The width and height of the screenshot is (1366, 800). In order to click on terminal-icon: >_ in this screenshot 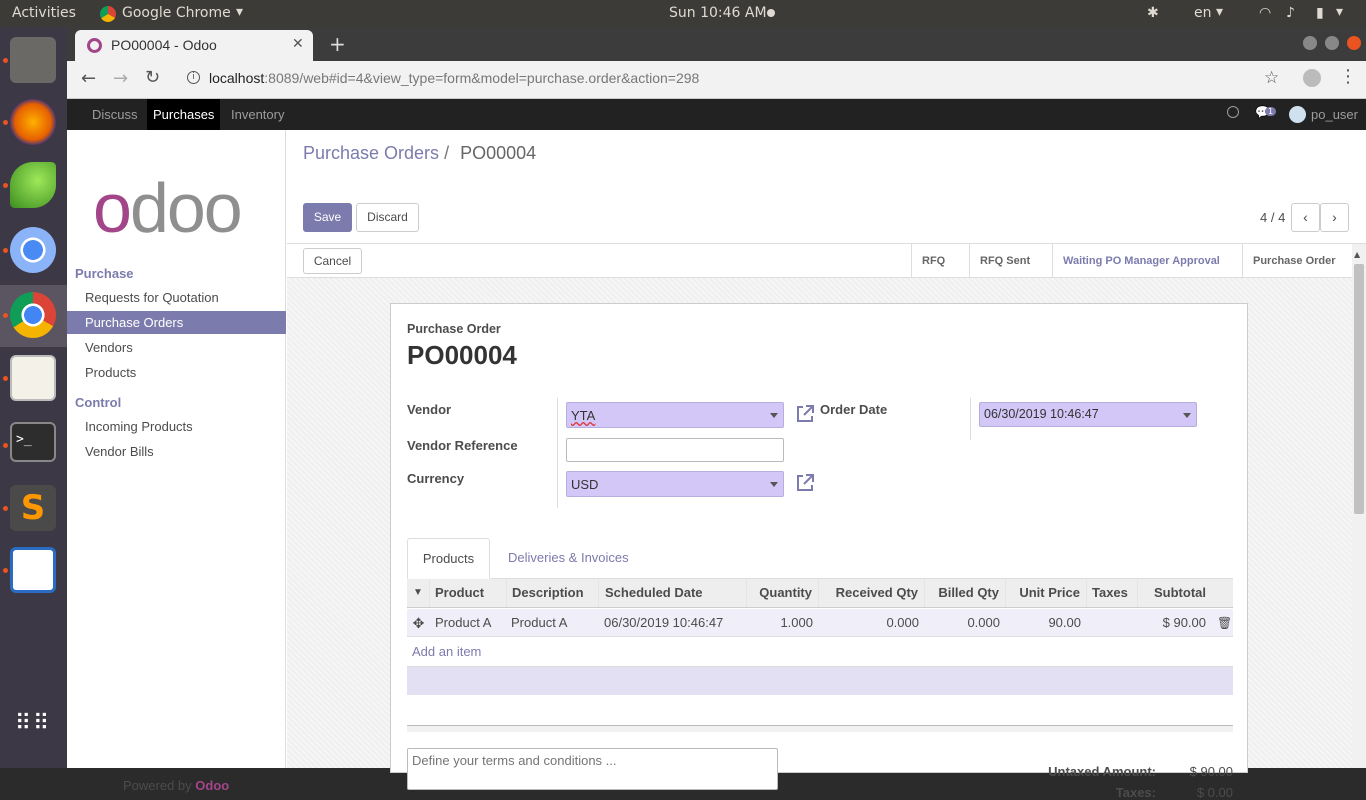, I will do `click(33, 442)`.